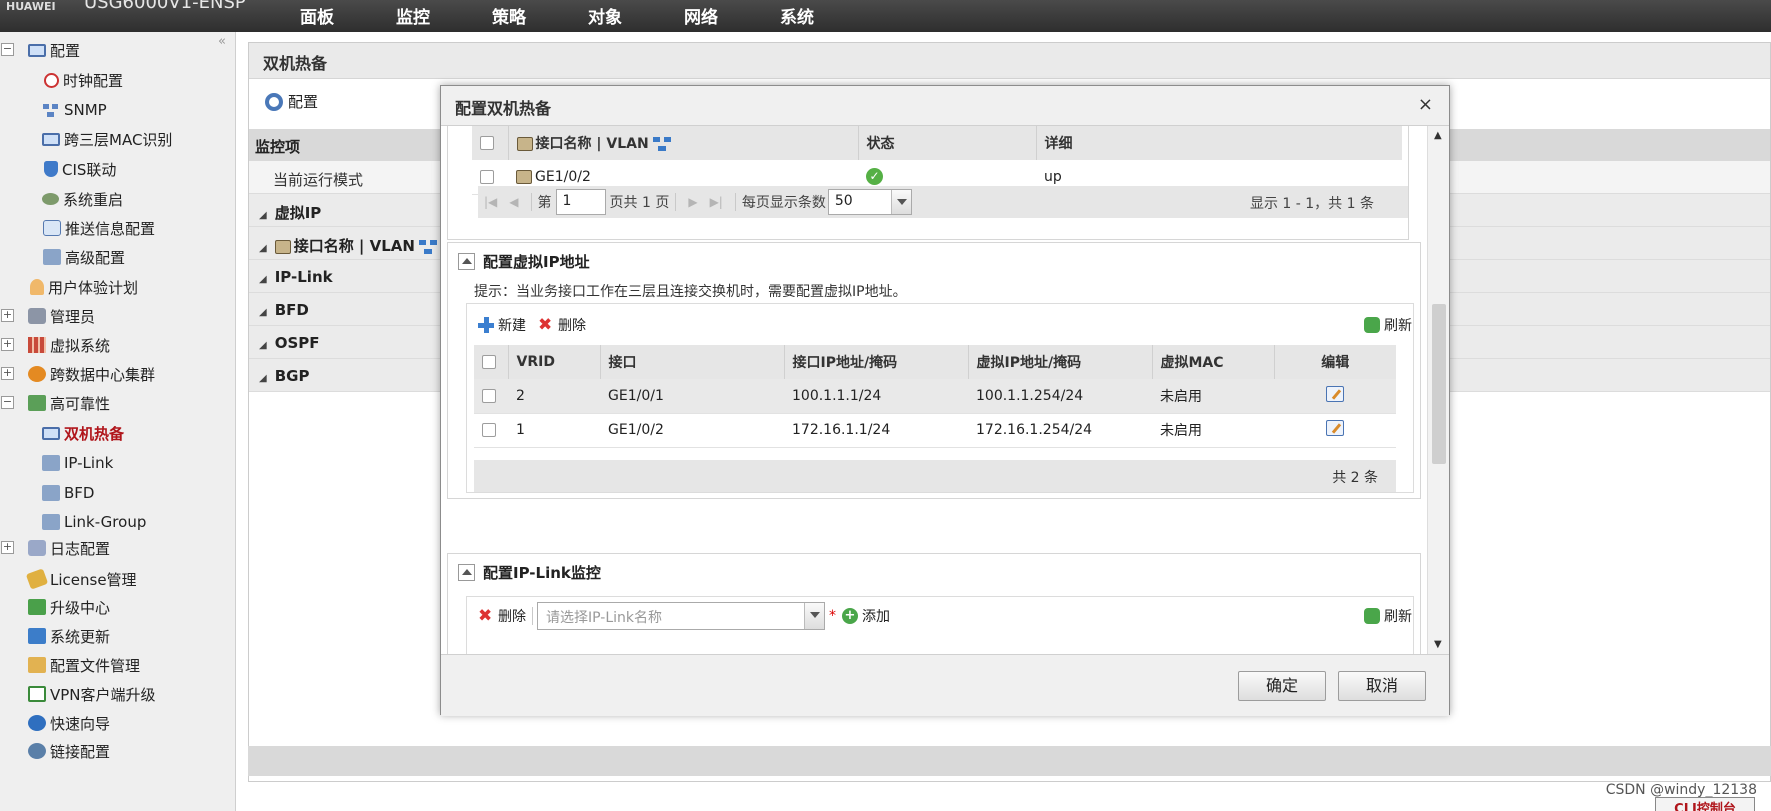 The width and height of the screenshot is (1771, 811). Describe the element at coordinates (80, 169) in the screenshot. I see `sidebar-item-cis: CIS联动` at that location.